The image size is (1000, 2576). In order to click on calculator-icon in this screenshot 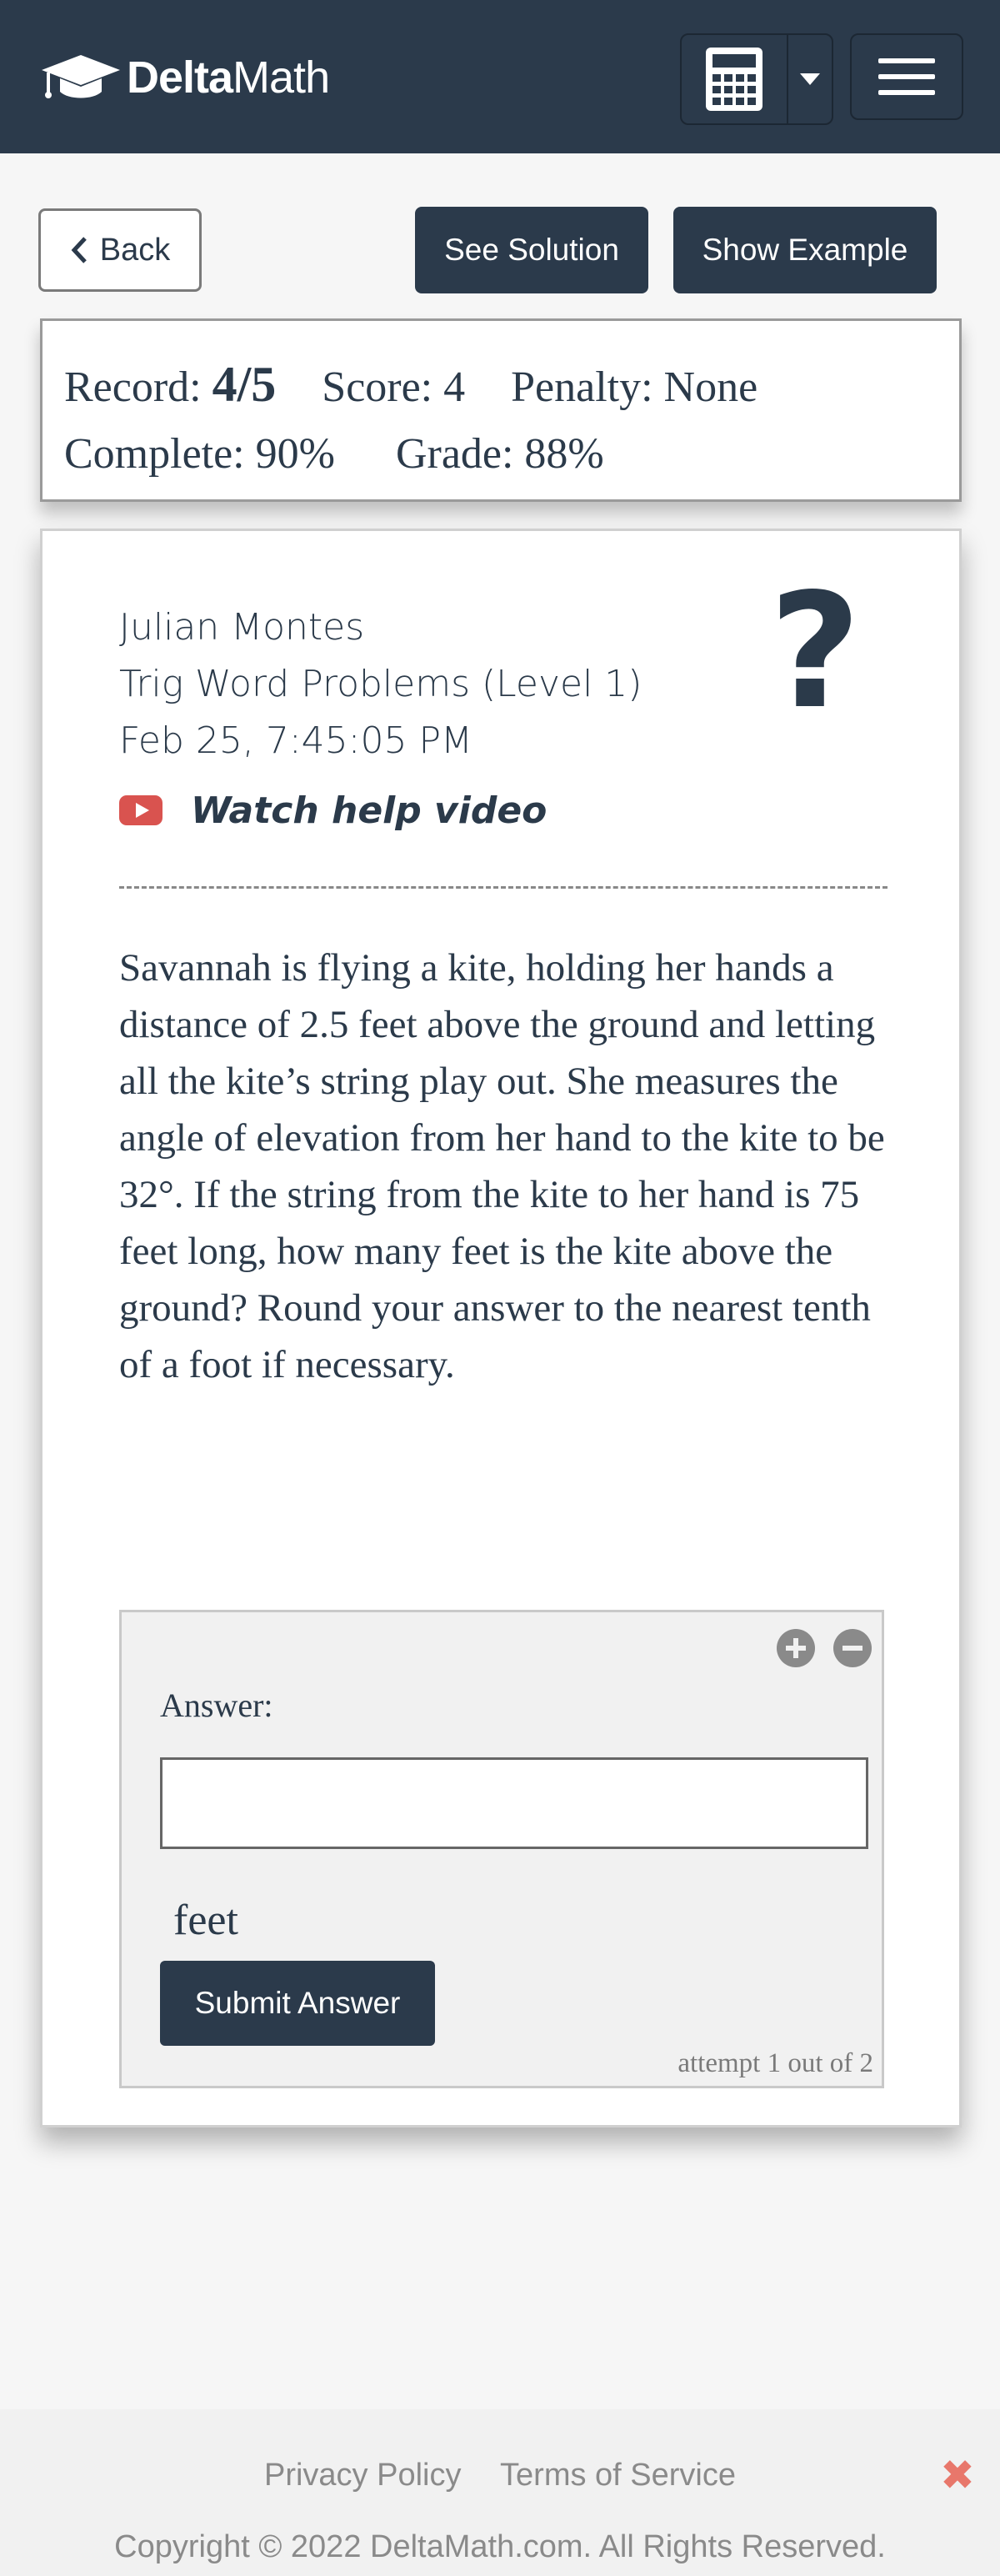, I will do `click(734, 79)`.